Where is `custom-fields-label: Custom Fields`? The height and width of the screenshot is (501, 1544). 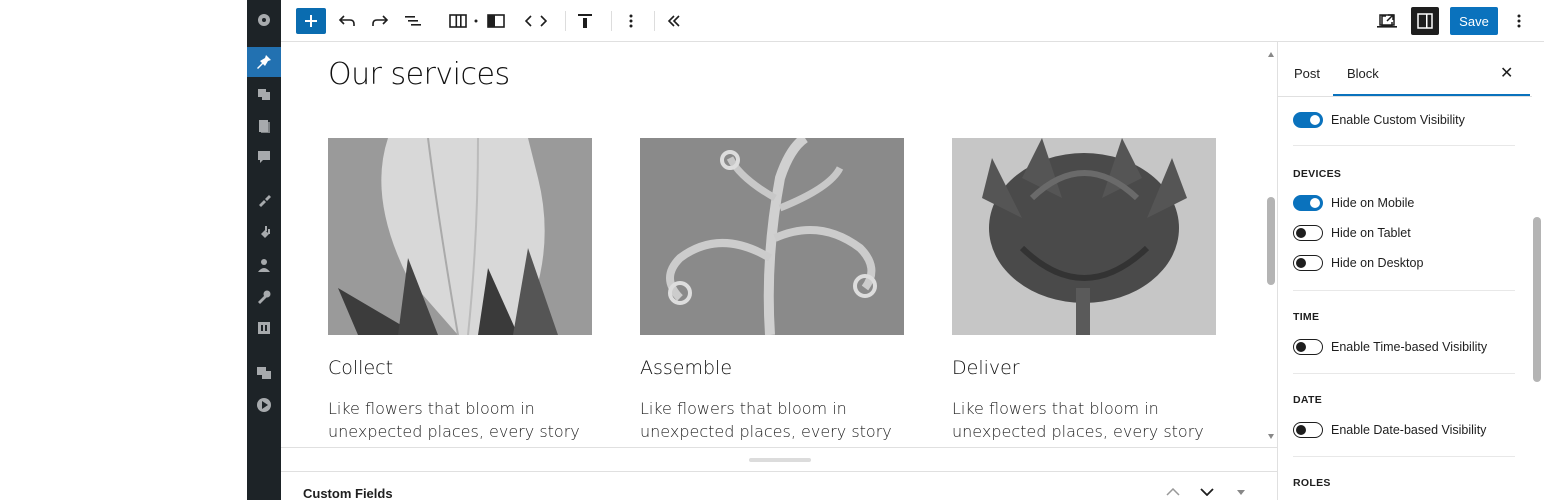
custom-fields-label: Custom Fields is located at coordinates (348, 493).